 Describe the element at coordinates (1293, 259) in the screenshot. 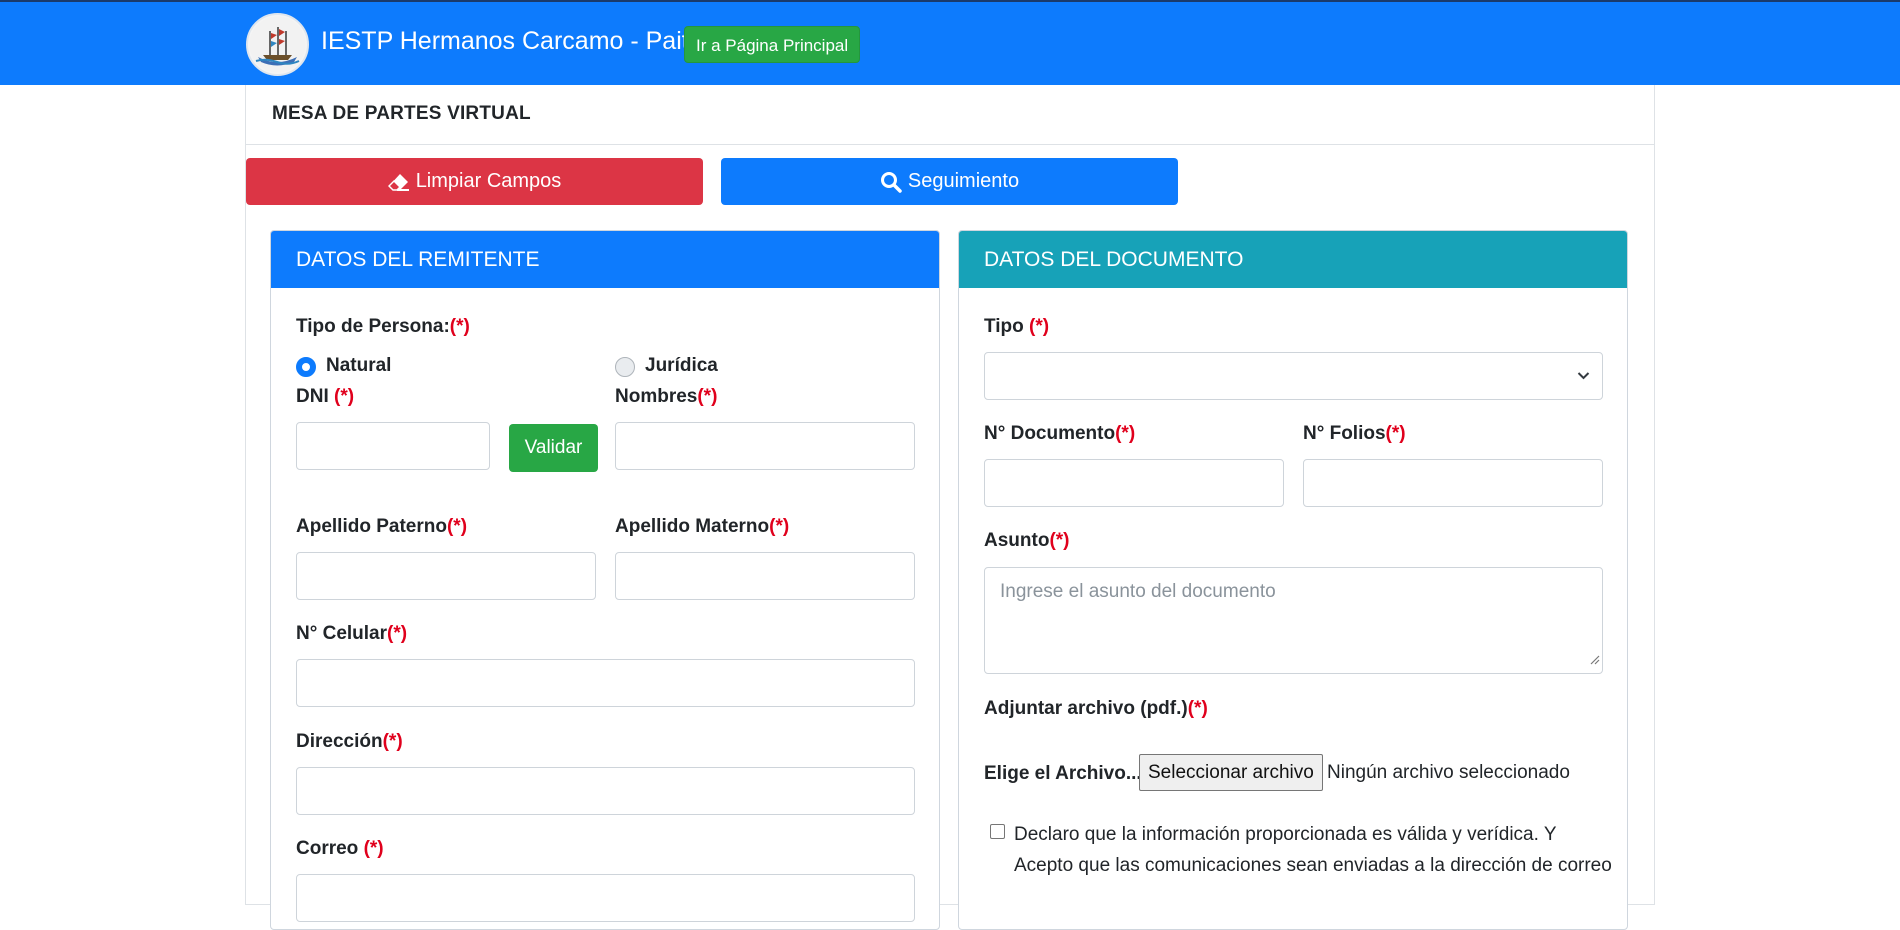

I see `document-panel-heading: DATOS DEL DOCUMENTO` at that location.